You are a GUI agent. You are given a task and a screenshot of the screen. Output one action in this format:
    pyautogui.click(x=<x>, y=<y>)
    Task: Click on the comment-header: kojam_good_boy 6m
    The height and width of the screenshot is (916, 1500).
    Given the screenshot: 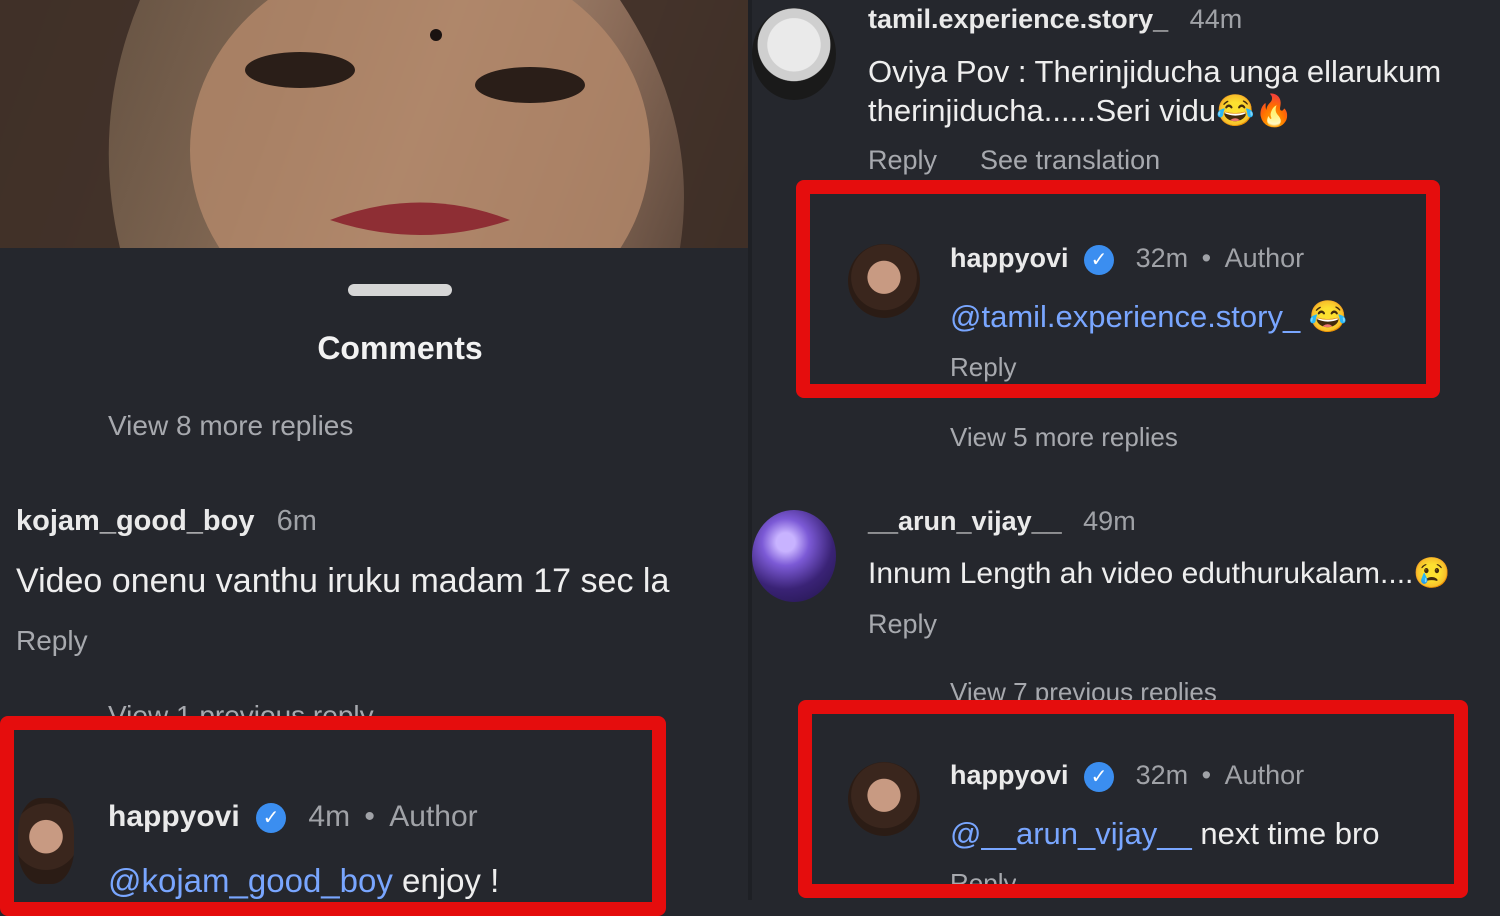 What is the action you would take?
    pyautogui.click(x=166, y=521)
    